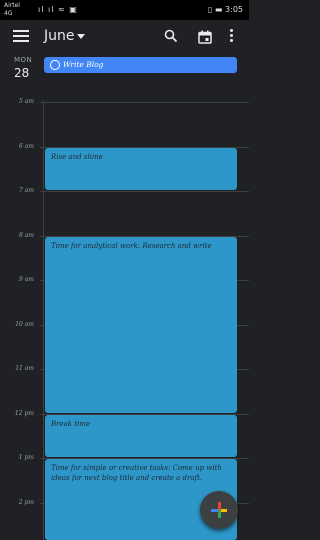  What do you see at coordinates (83, 64) in the screenshot?
I see `all-day-event-title: Write Blog` at bounding box center [83, 64].